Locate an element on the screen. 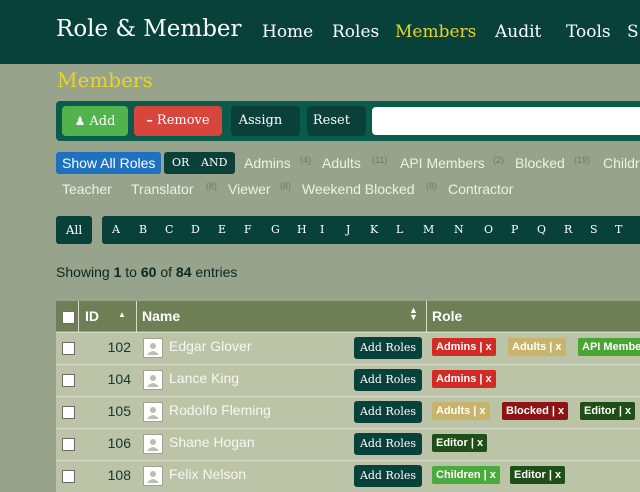 This screenshot has width=640, height=492. select-all-checkbox is located at coordinates (68, 317).